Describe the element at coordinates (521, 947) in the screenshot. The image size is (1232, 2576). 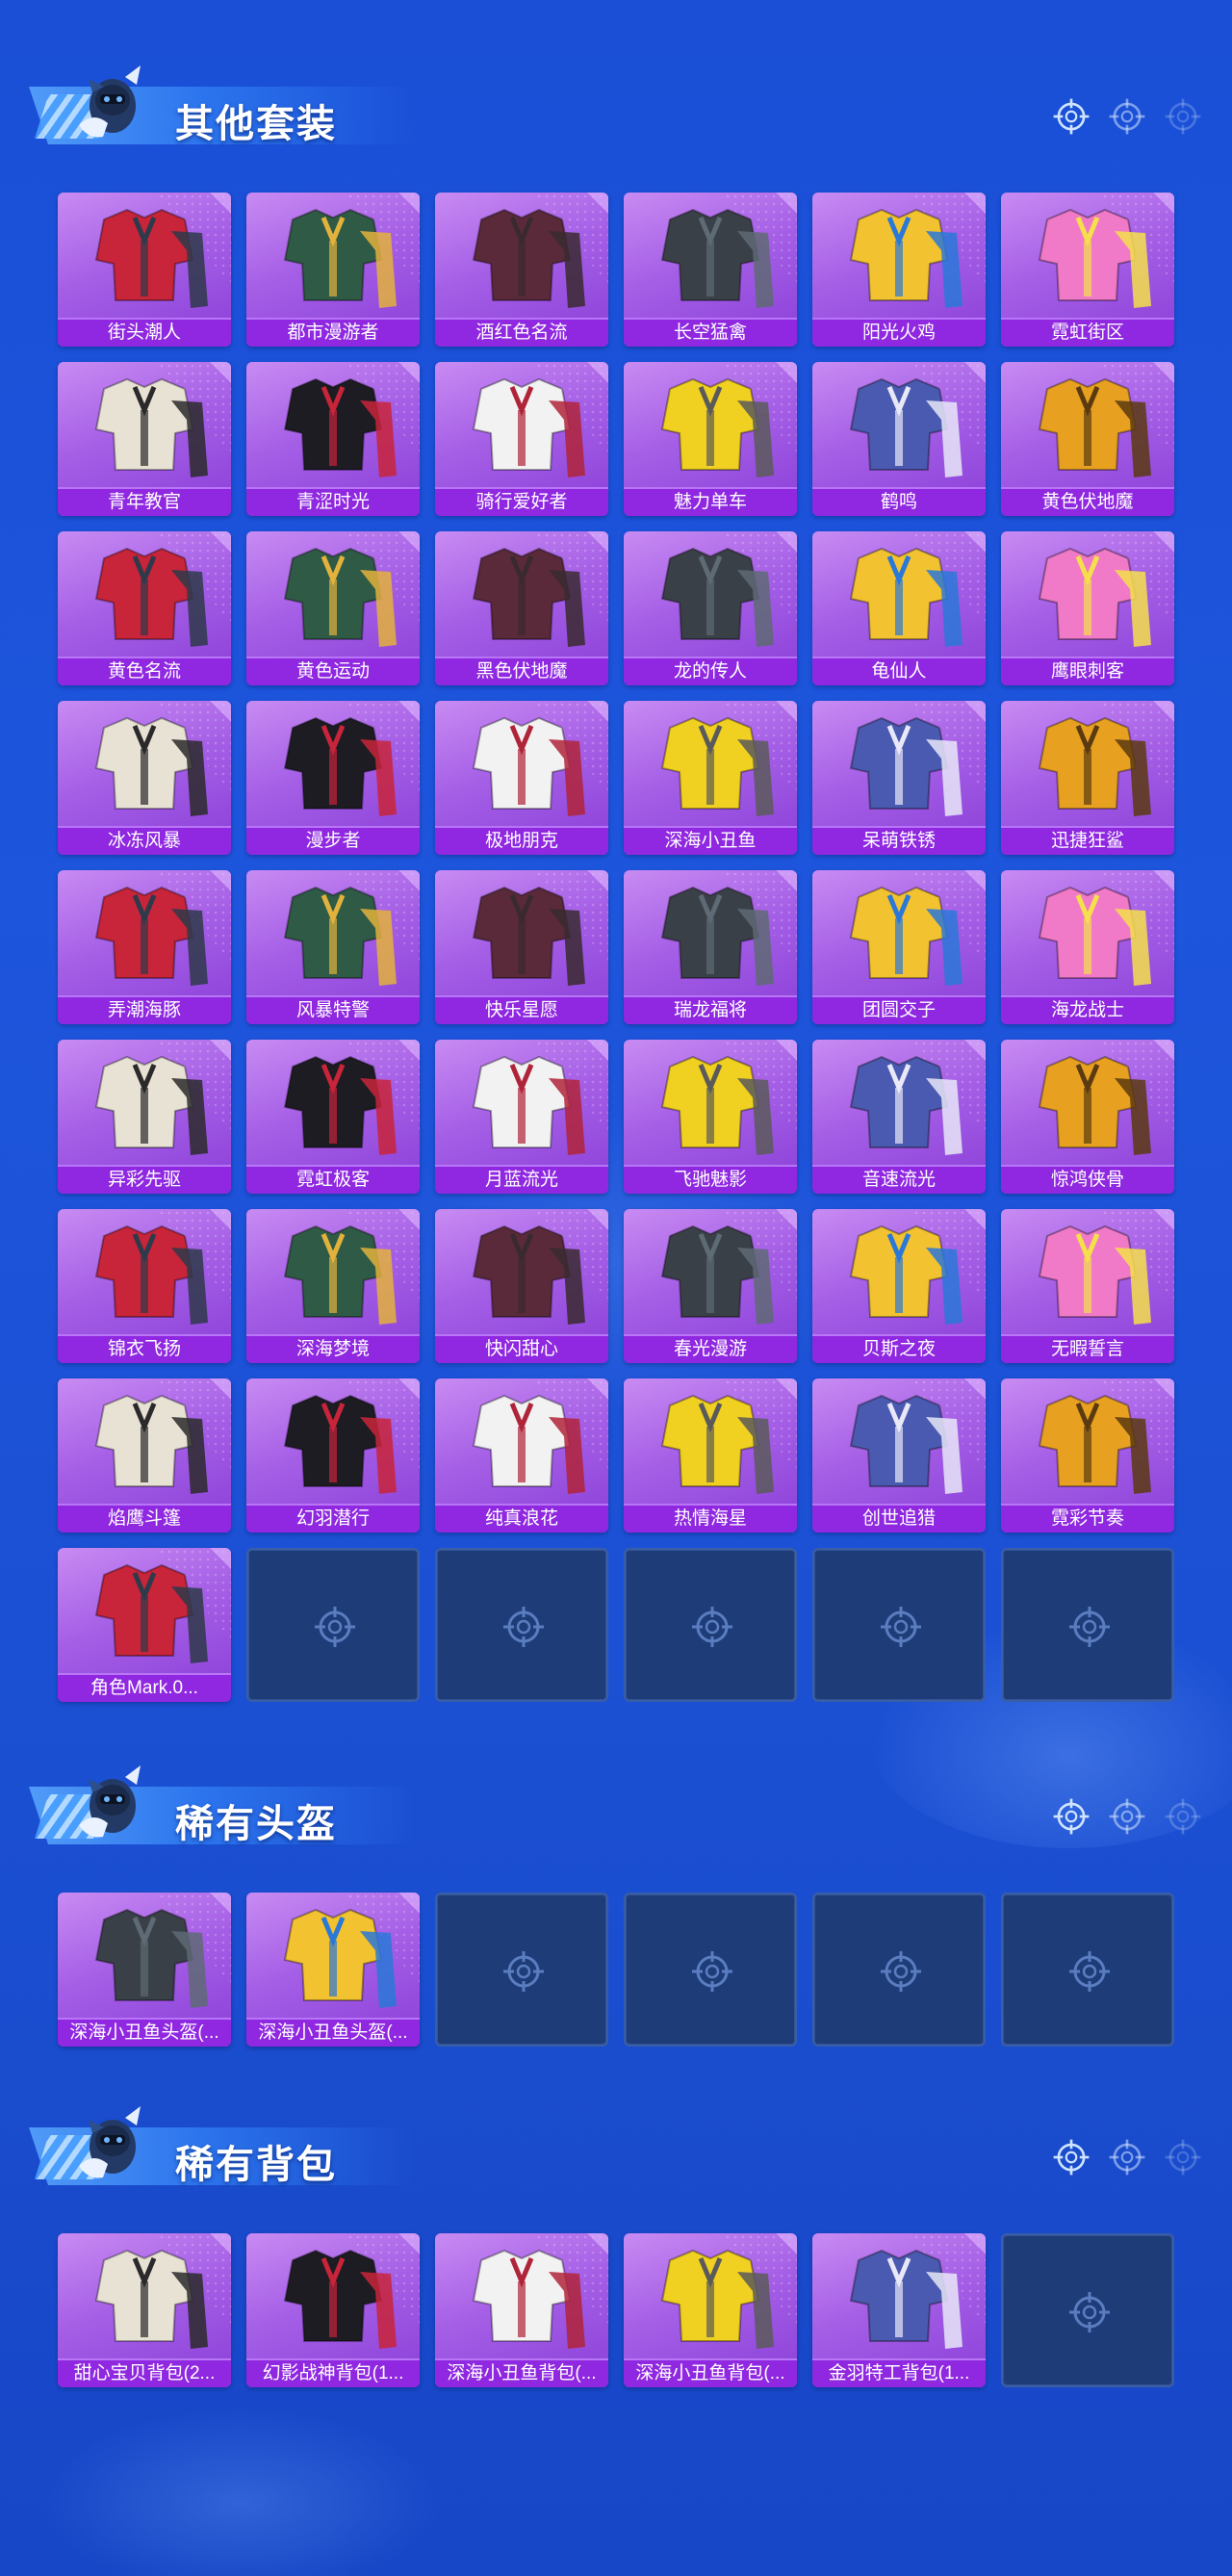
I see `item-card: 快乐星愿` at that location.